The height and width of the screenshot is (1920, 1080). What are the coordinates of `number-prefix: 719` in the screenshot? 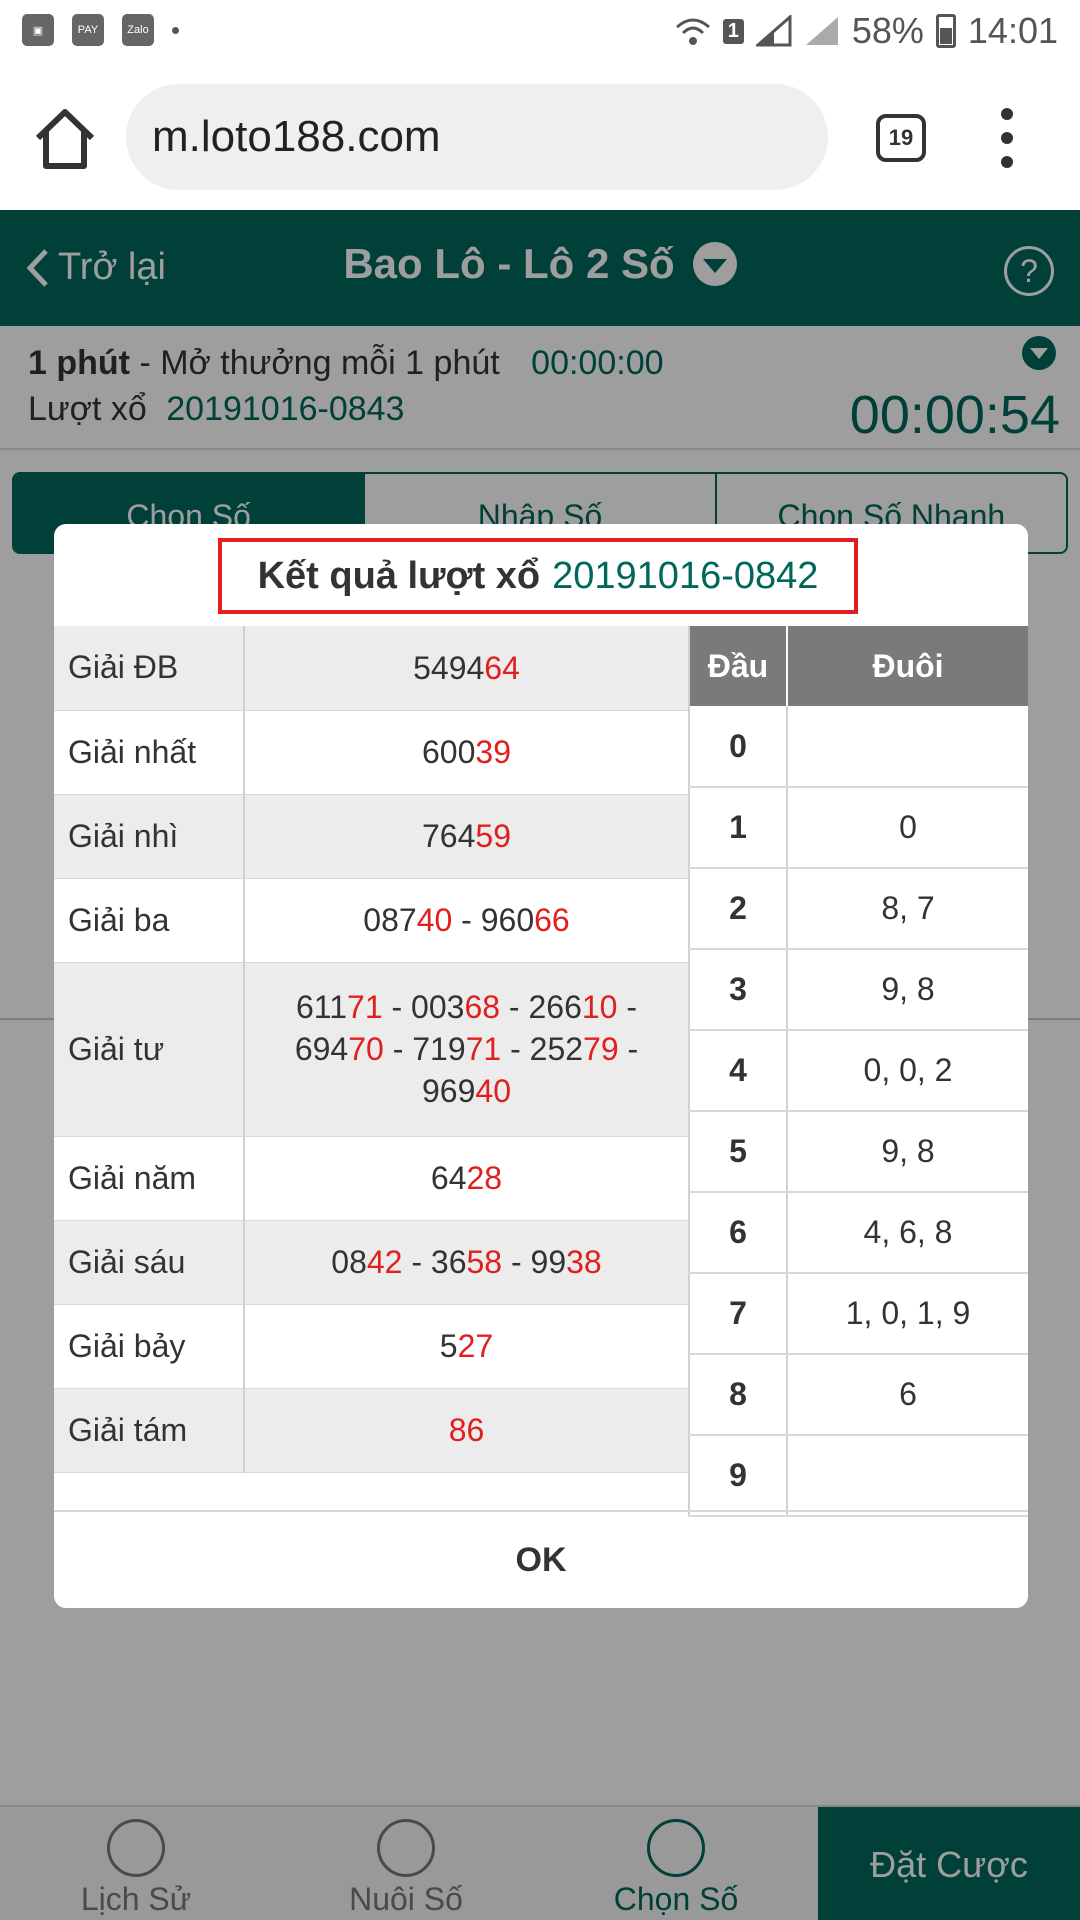 It's located at (439, 1049).